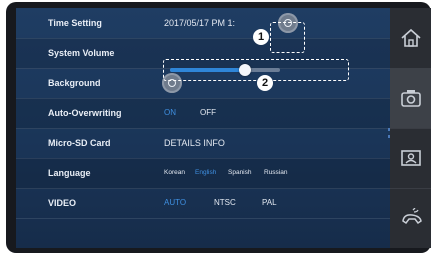 This screenshot has width=431, height=256. I want to click on language-option-russian: Russian, so click(275, 173).